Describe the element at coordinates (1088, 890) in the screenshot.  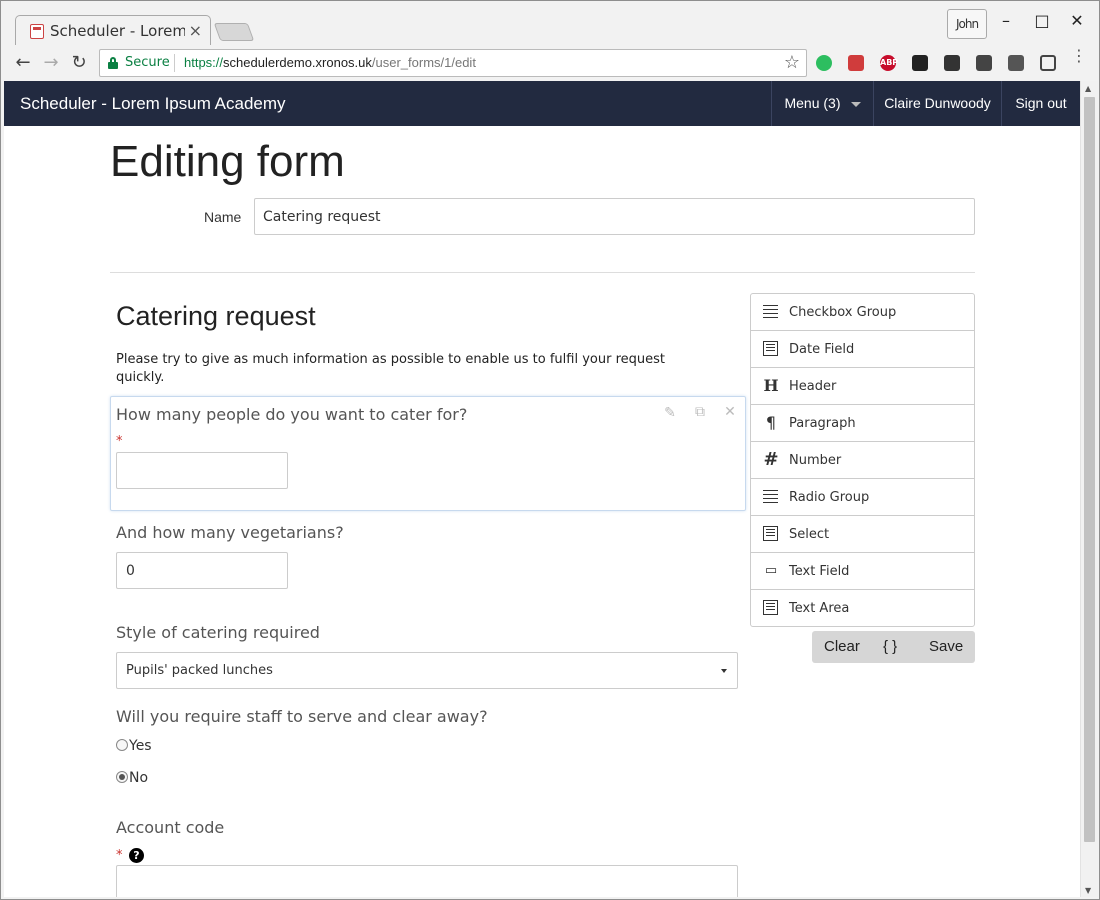
I see `scroll-down-icon: ▼` at that location.